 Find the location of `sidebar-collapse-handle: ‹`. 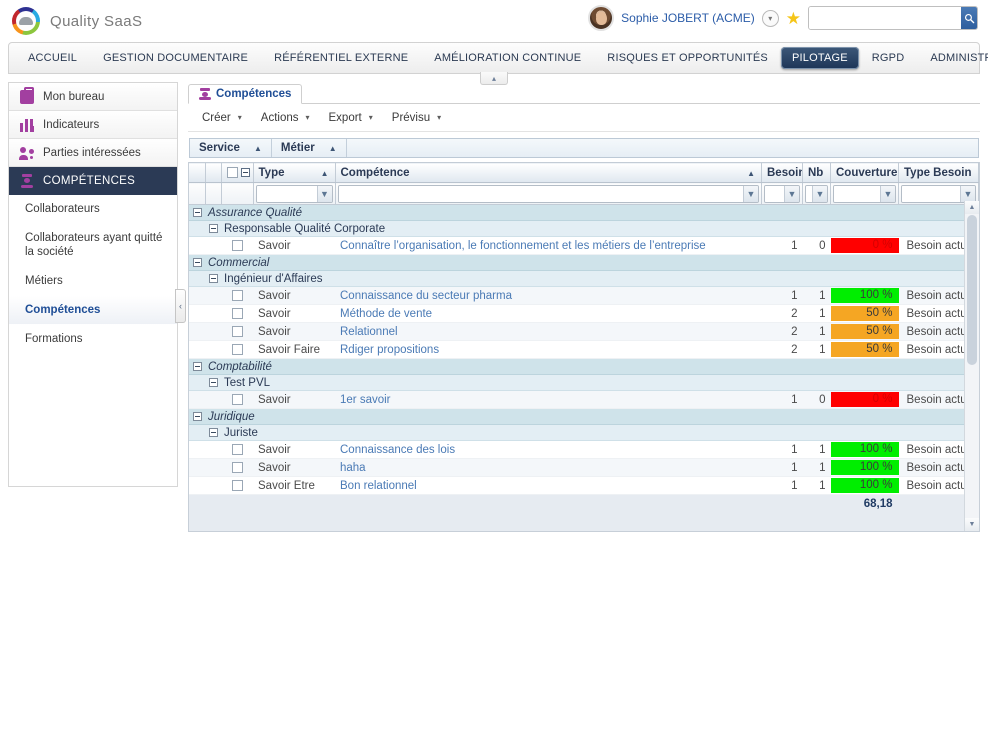

sidebar-collapse-handle: ‹ is located at coordinates (180, 306).